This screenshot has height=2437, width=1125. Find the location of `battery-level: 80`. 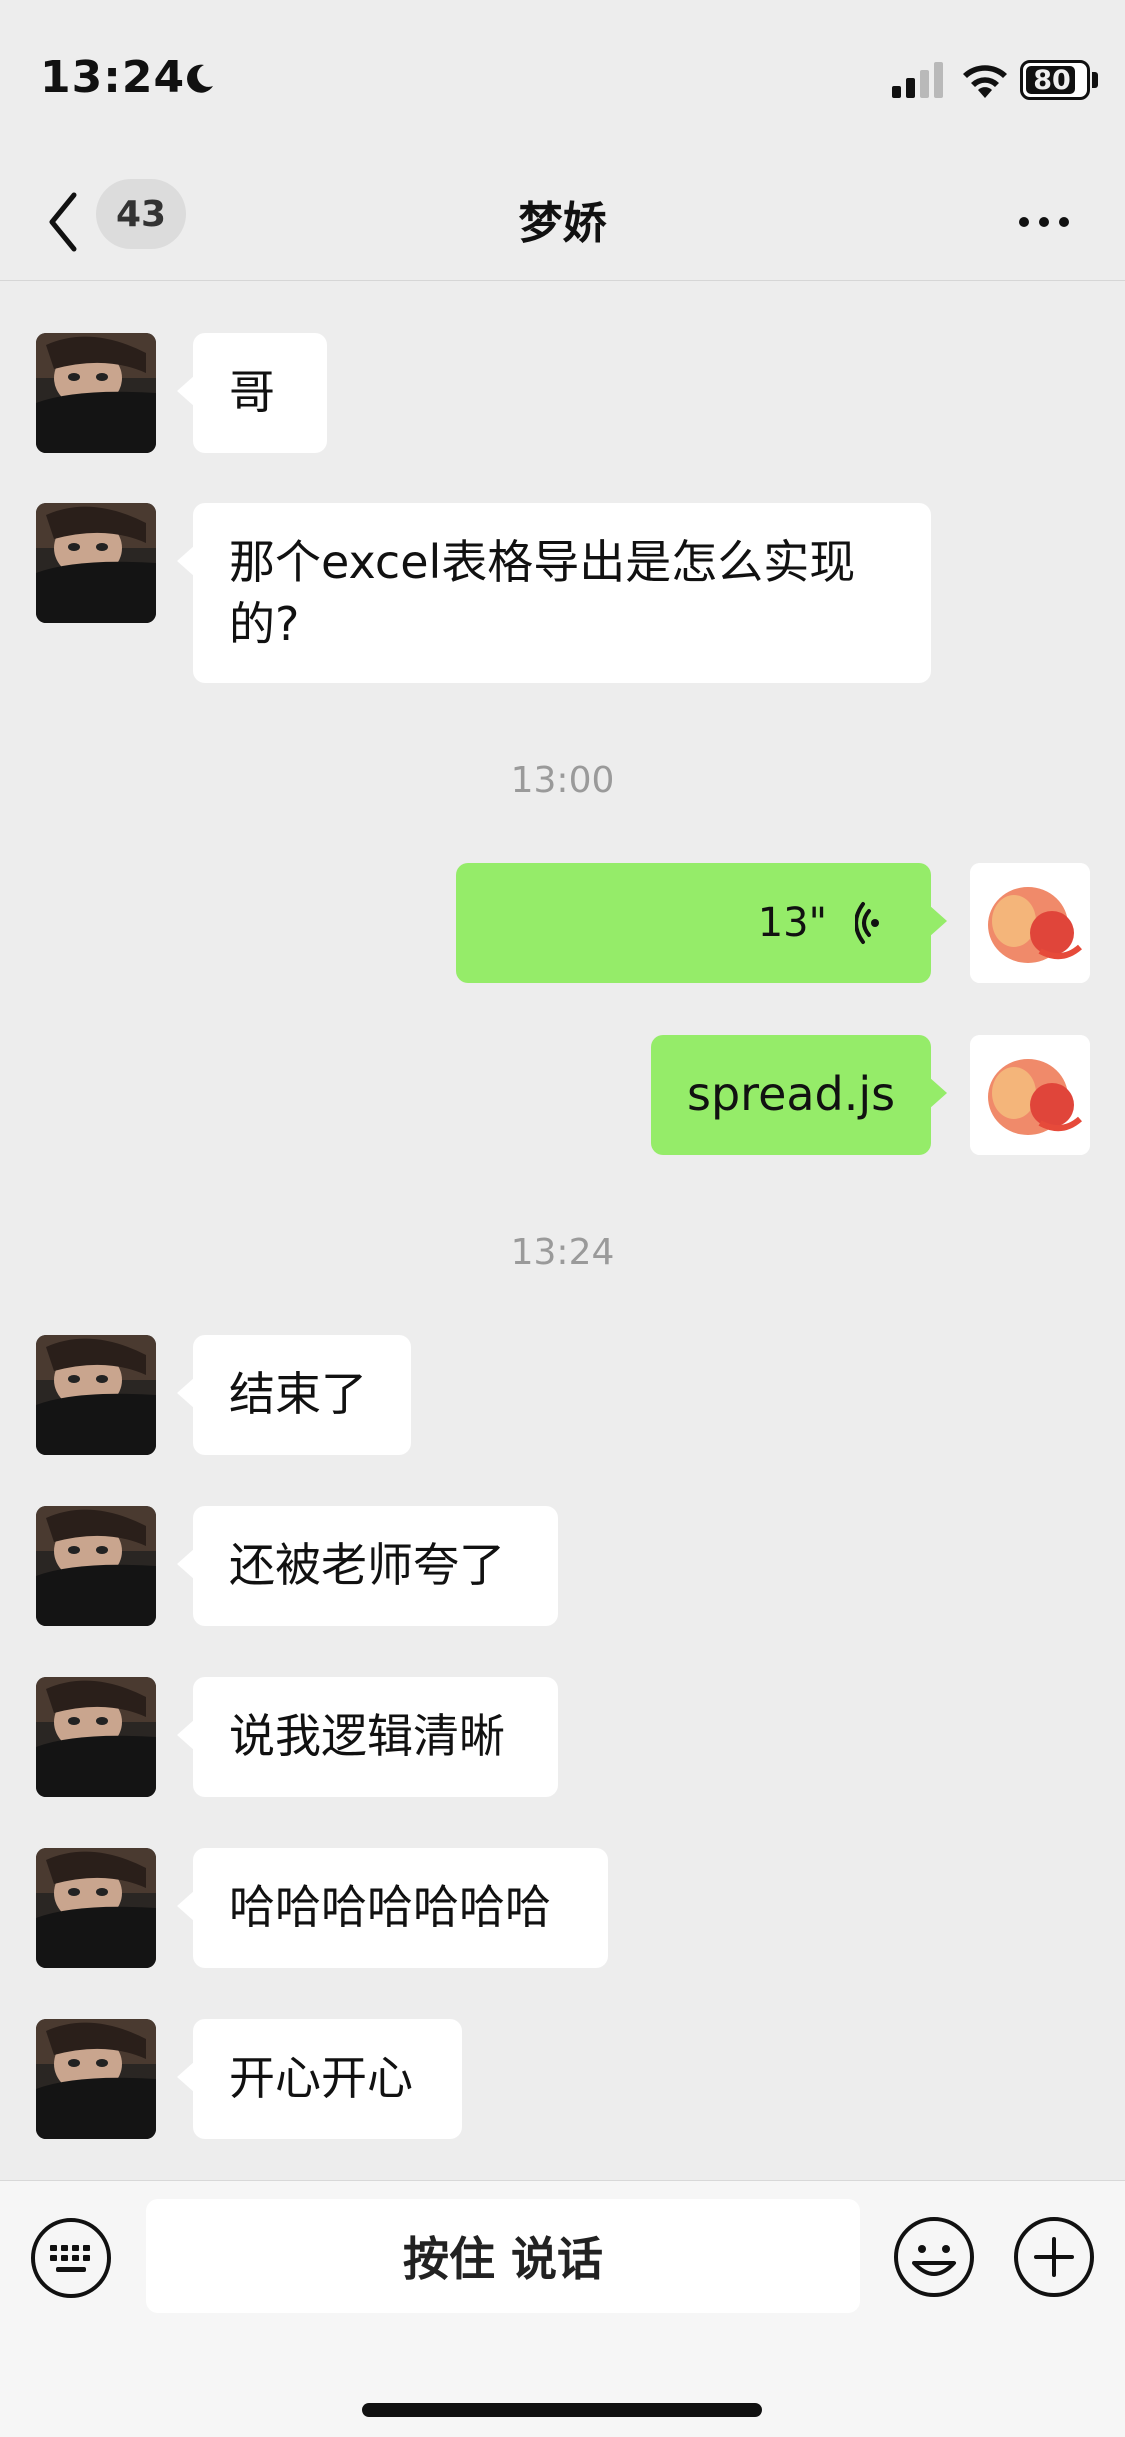

battery-level: 80 is located at coordinates (1052, 80).